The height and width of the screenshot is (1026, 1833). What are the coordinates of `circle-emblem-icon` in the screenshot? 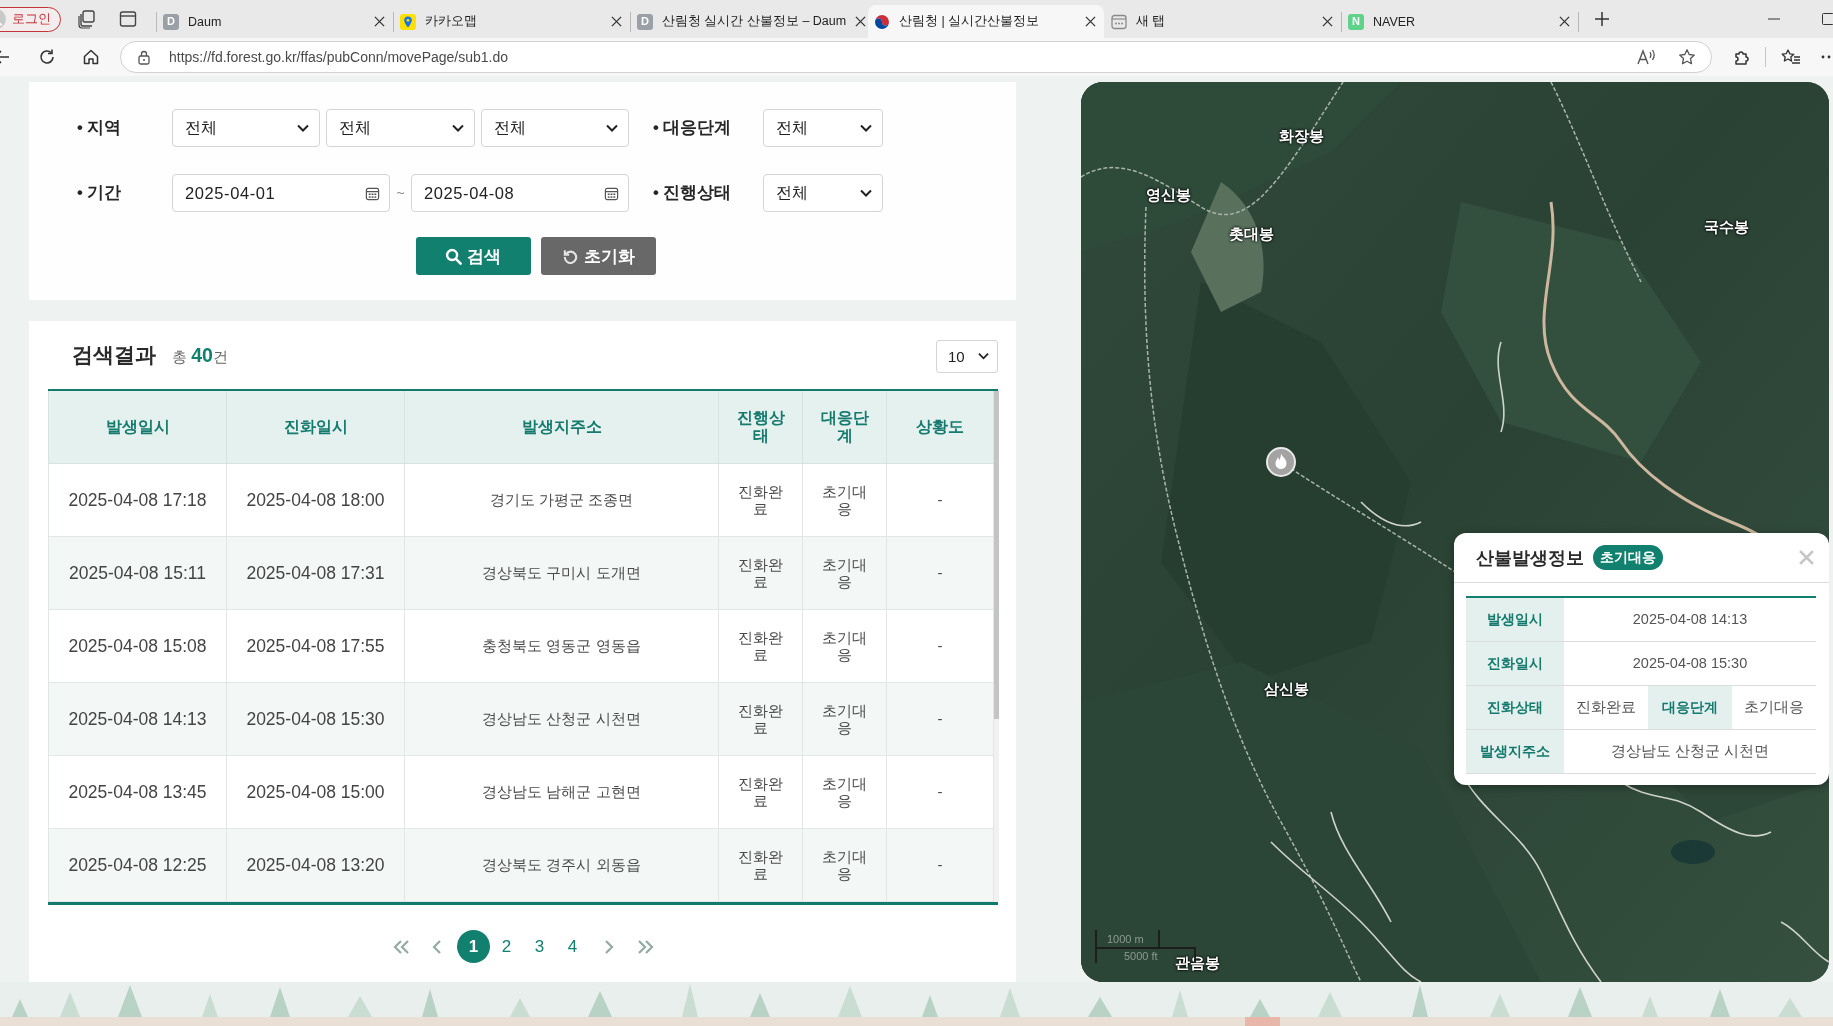 It's located at (882, 21).